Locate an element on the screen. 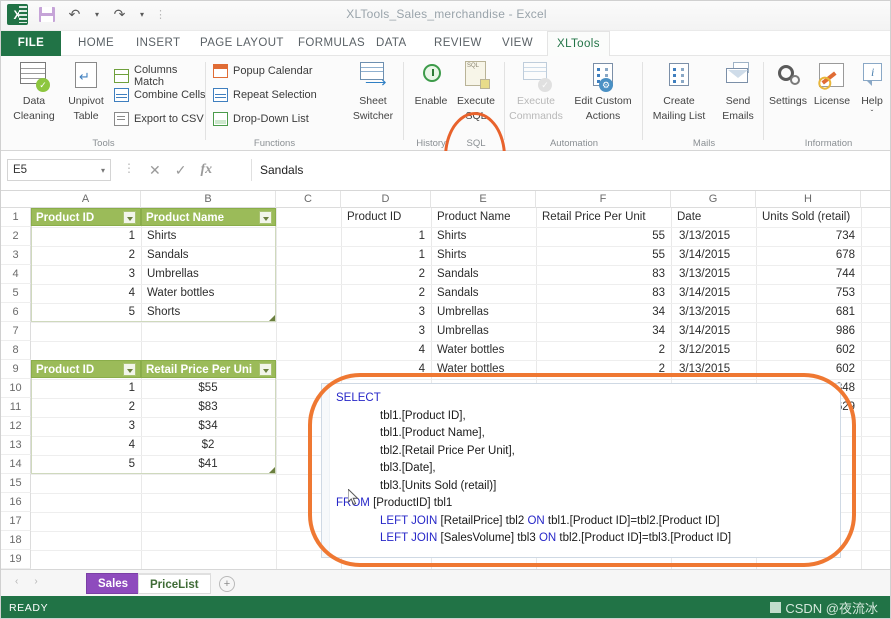 The height and width of the screenshot is (619, 891). row-header-2: 2 is located at coordinates (16, 236).